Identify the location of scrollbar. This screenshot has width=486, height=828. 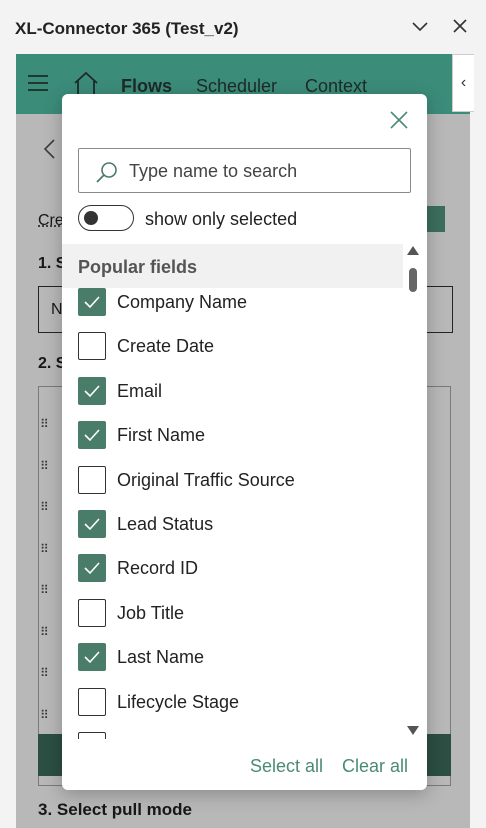
(413, 491).